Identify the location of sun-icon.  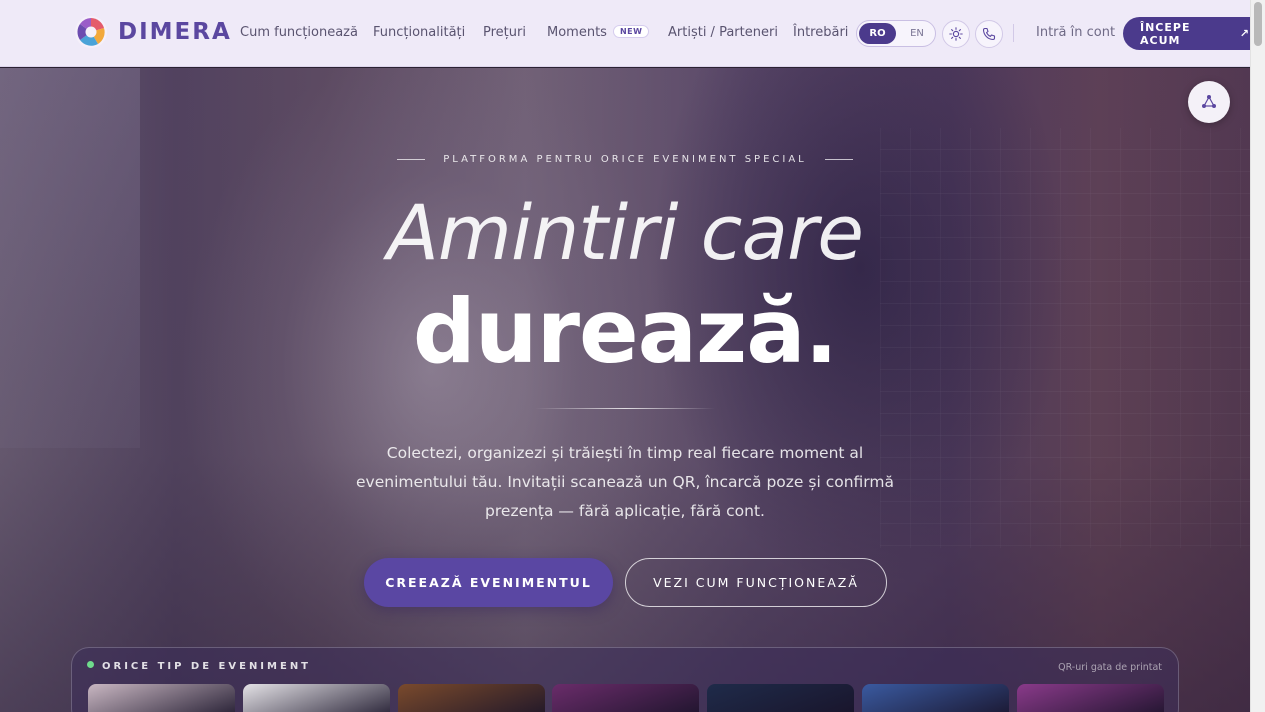
(956, 34).